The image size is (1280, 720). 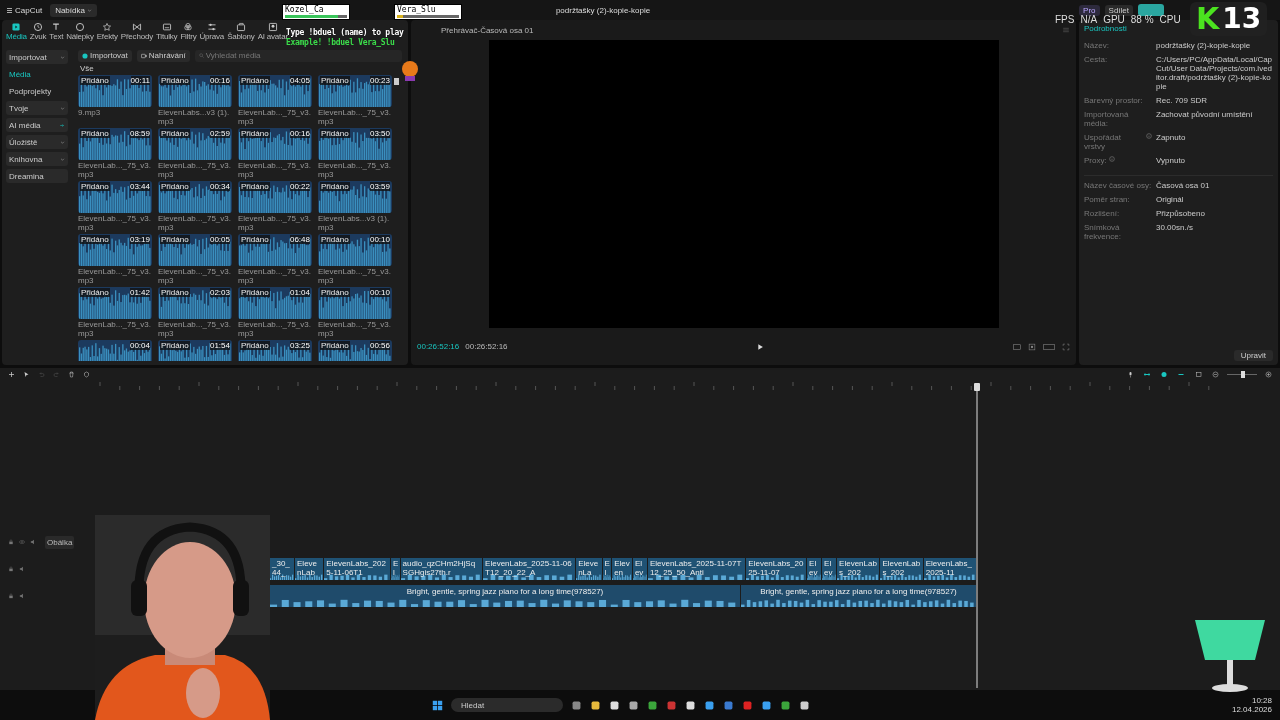 What do you see at coordinates (299, 133) in the screenshot?
I see `duration-label: 00:16` at bounding box center [299, 133].